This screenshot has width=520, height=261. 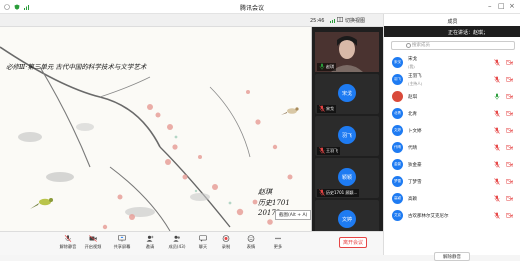 I want to click on member-name: 北青, so click(x=412, y=114).